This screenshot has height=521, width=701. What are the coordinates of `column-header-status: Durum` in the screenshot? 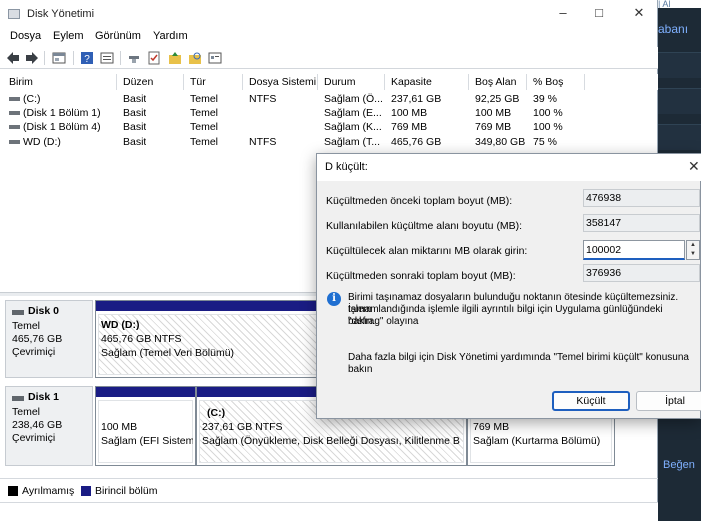 It's located at (351, 82).